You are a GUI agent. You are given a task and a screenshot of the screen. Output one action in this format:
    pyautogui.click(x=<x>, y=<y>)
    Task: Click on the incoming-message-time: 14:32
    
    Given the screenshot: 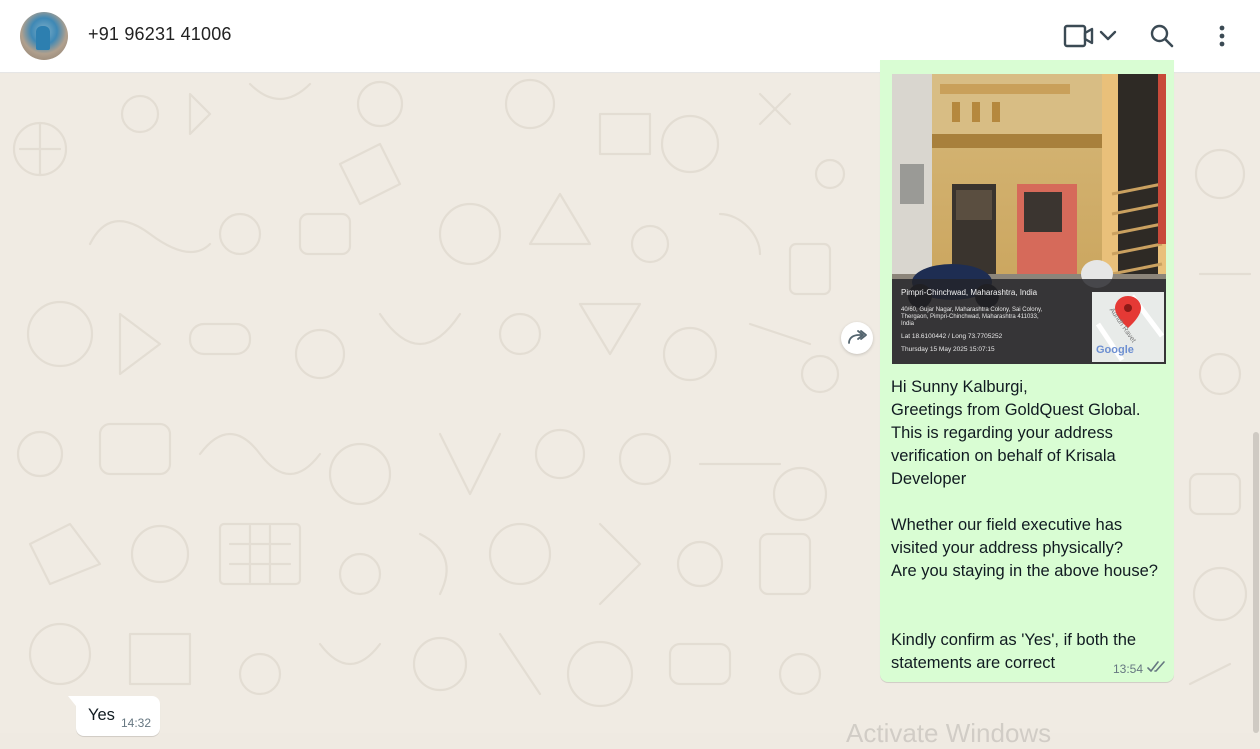 What is the action you would take?
    pyautogui.click(x=136, y=723)
    